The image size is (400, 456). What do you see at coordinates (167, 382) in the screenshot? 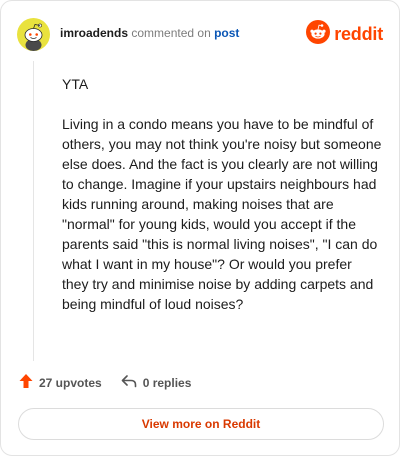
I see `reply-count: 0 replies` at bounding box center [167, 382].